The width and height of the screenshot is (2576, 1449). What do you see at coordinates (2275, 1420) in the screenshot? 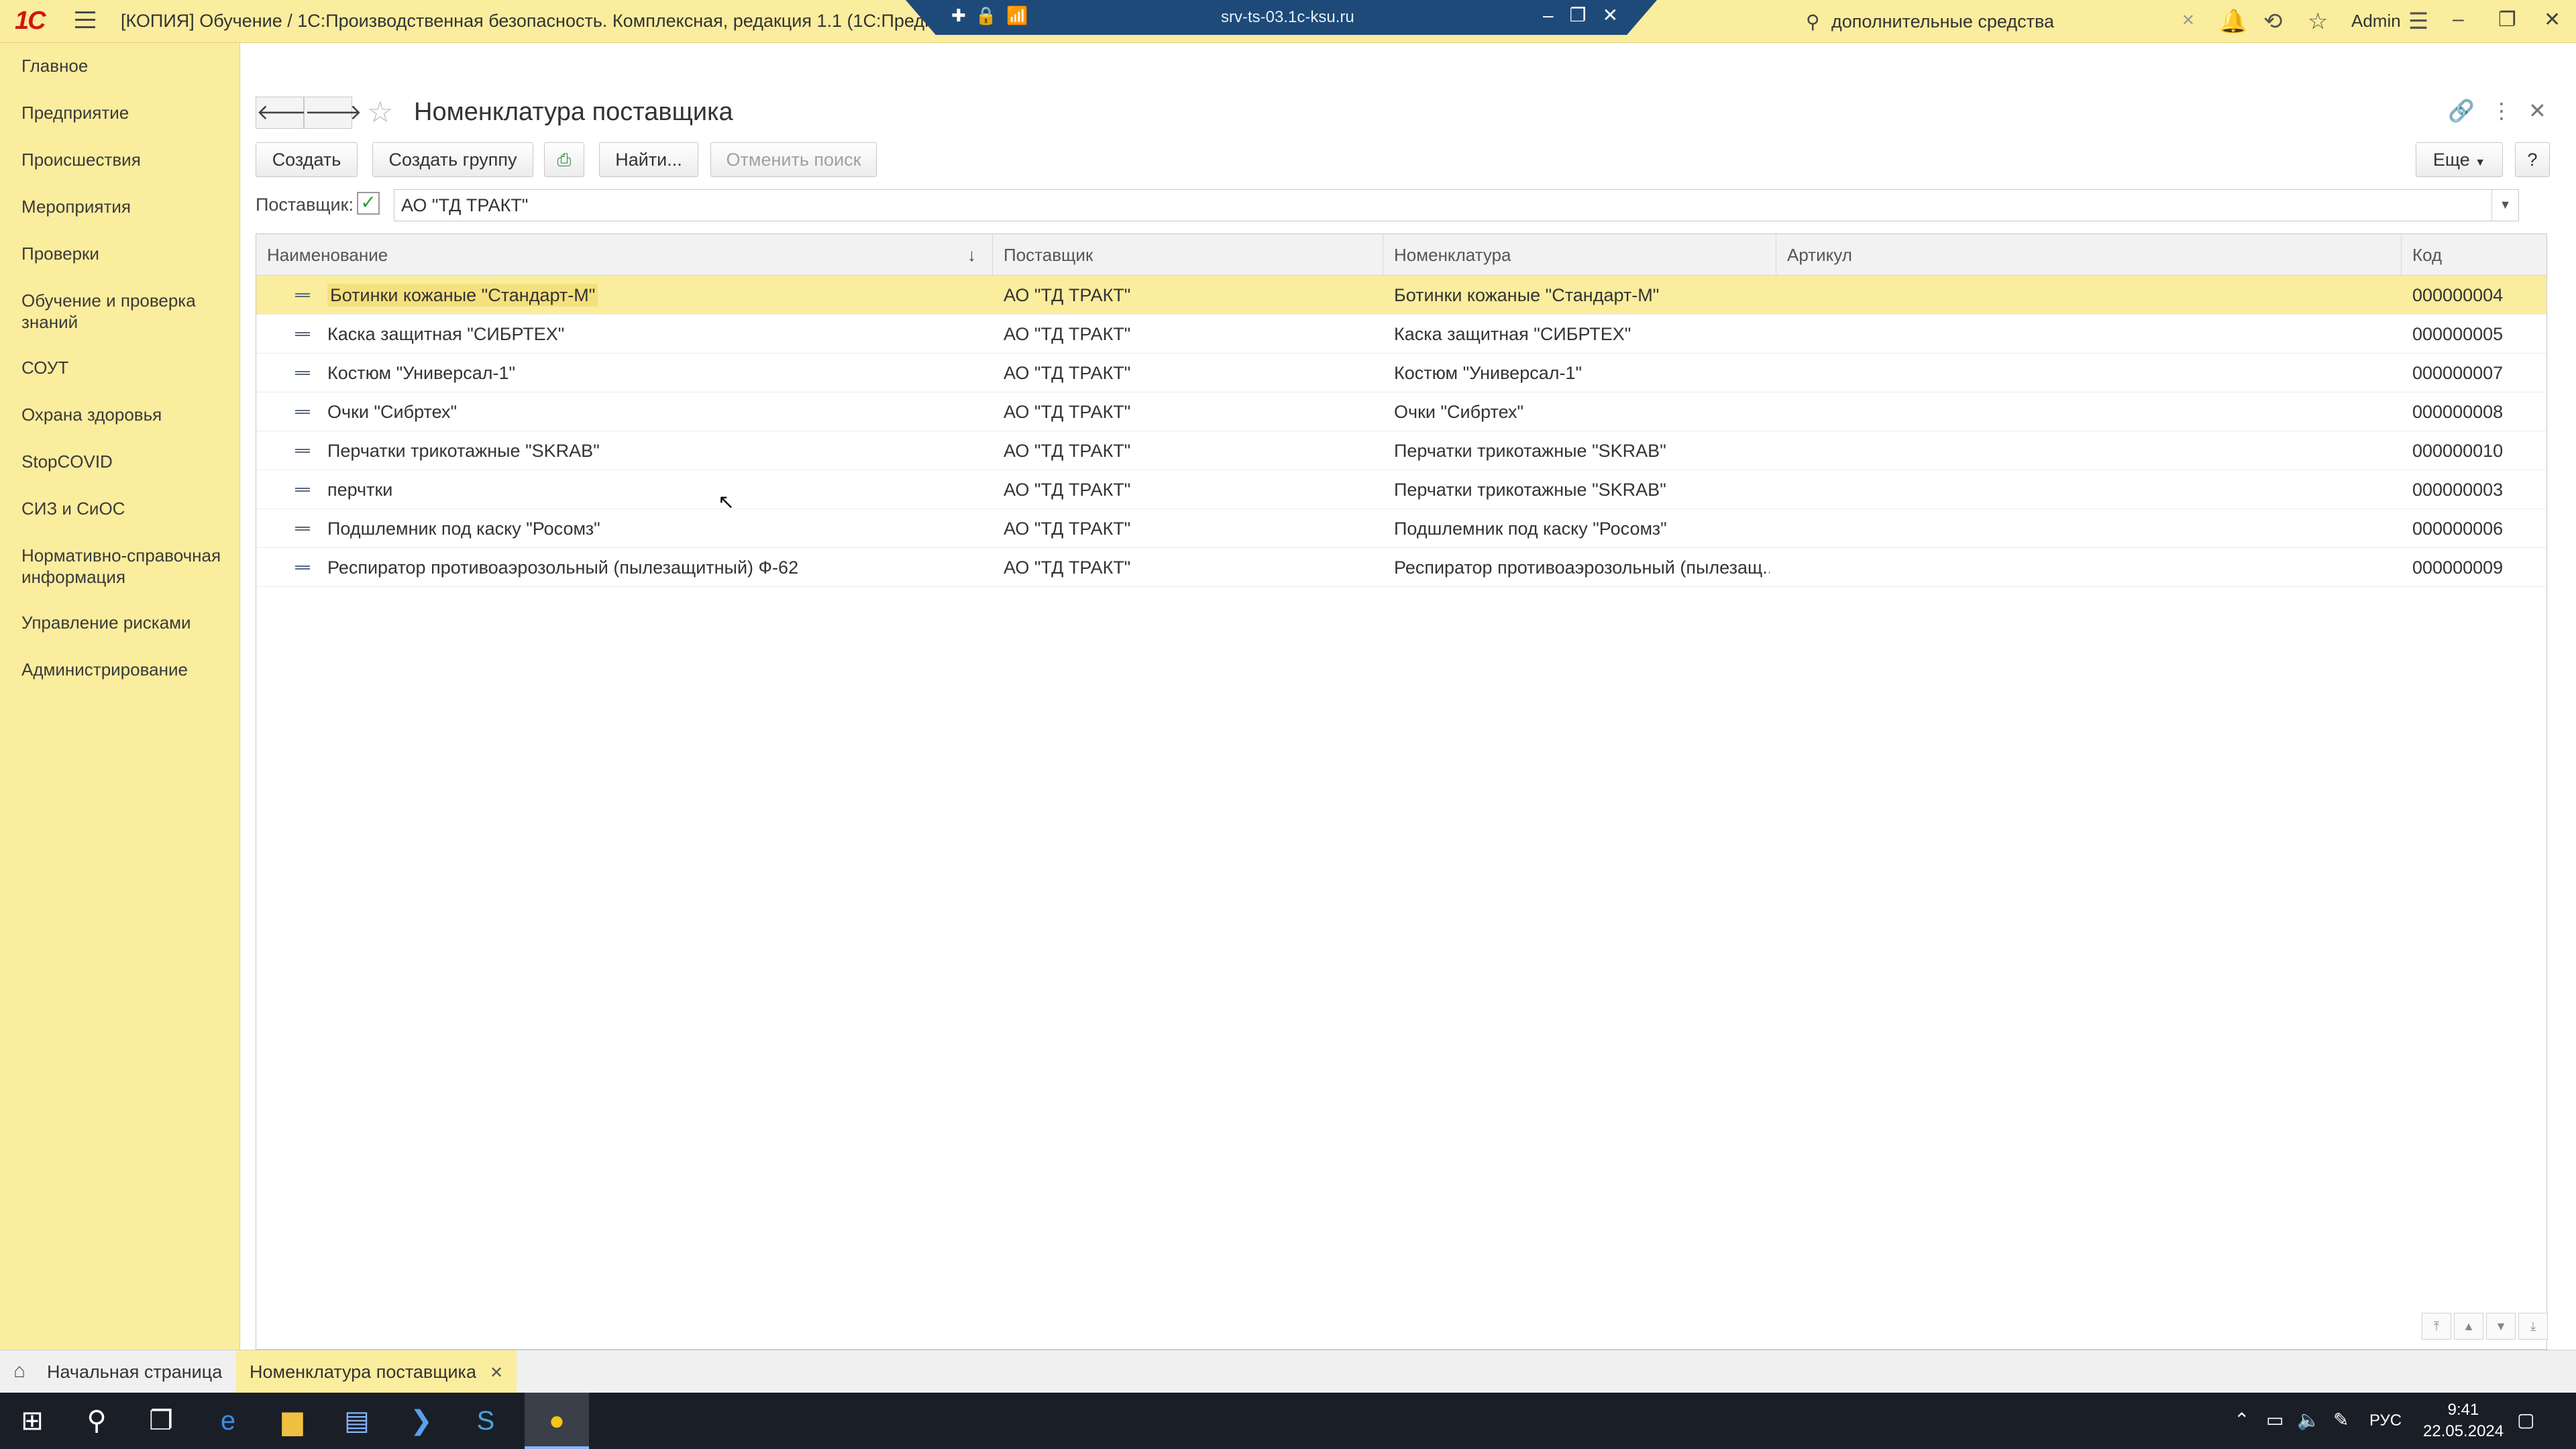
I see `network-icon: ▭` at bounding box center [2275, 1420].